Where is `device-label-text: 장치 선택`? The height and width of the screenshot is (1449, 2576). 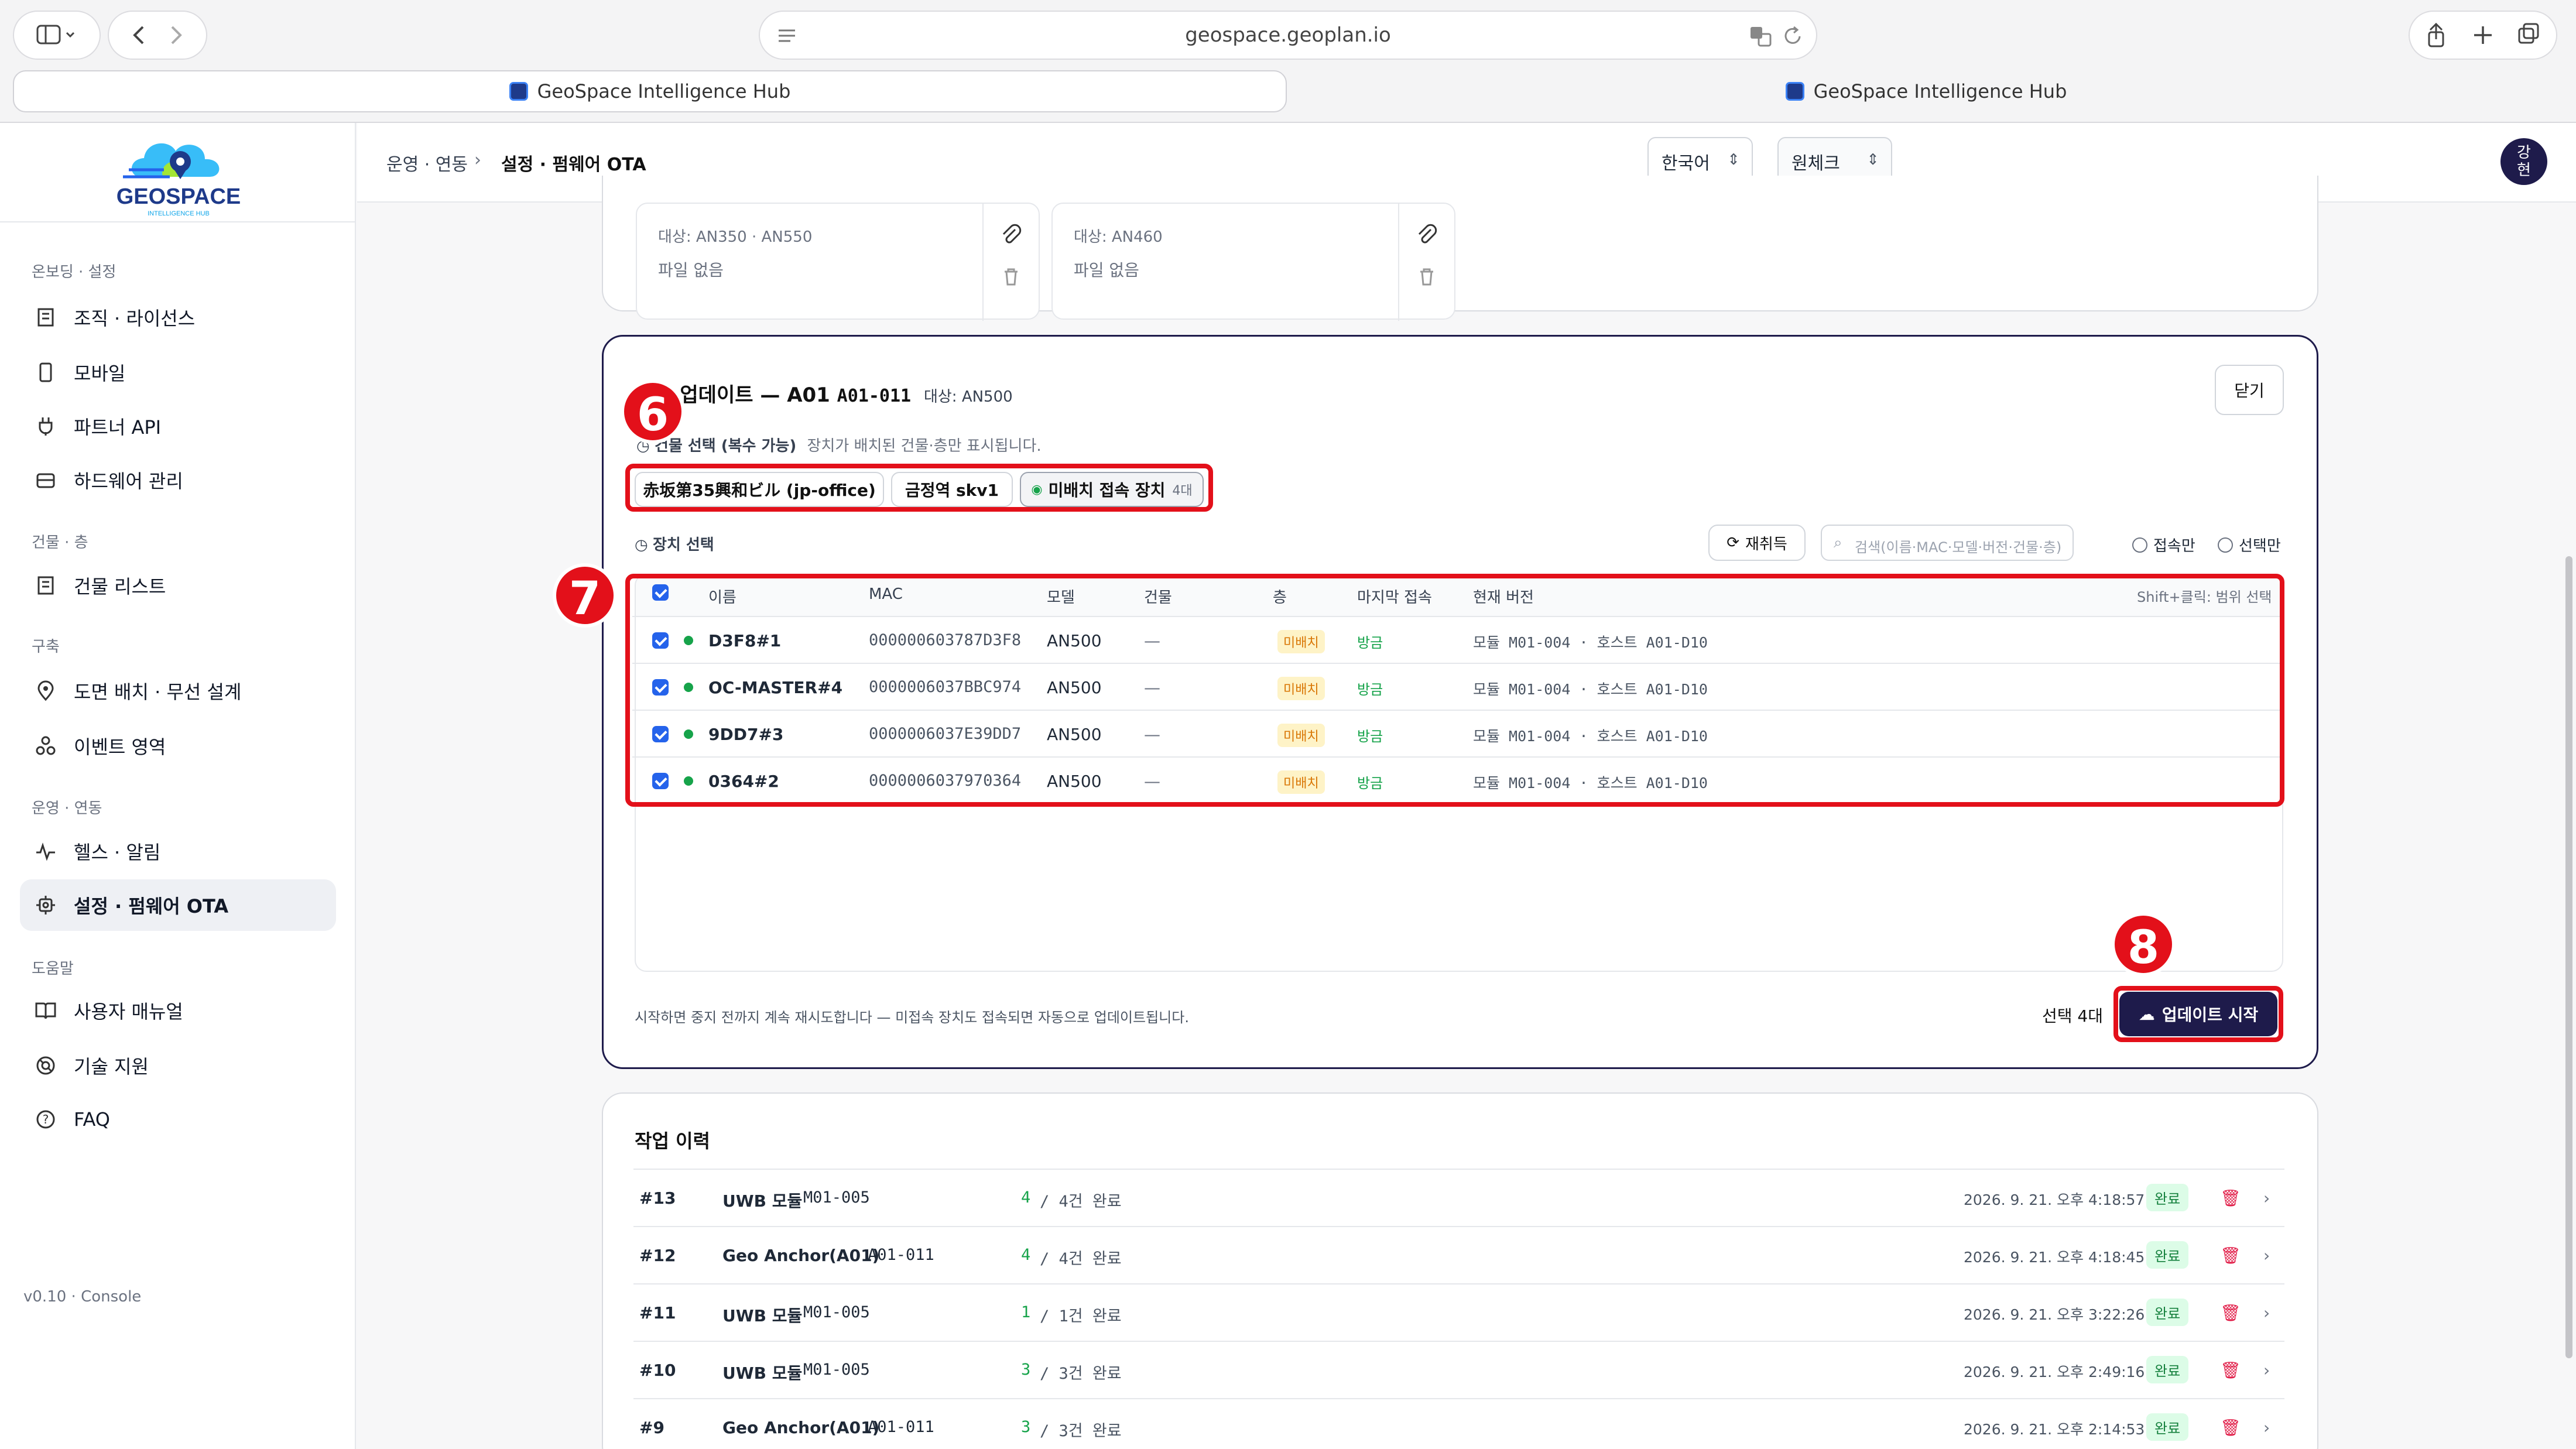 device-label-text: 장치 선택 is located at coordinates (683, 545).